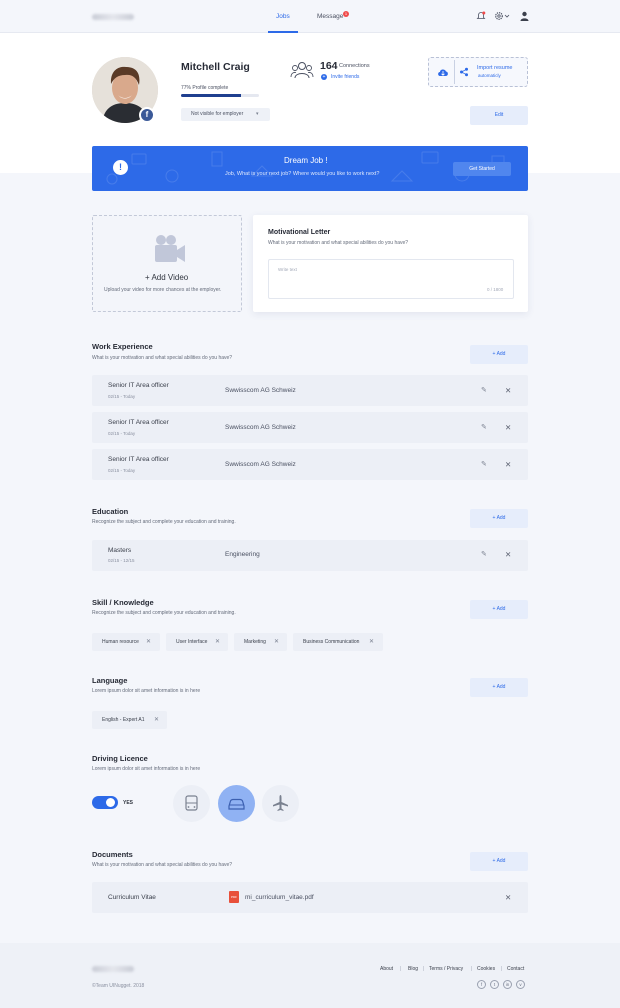 The height and width of the screenshot is (1008, 620). Describe the element at coordinates (446, 969) in the screenshot. I see `footer-link-terms: Terms / Privacy` at that location.